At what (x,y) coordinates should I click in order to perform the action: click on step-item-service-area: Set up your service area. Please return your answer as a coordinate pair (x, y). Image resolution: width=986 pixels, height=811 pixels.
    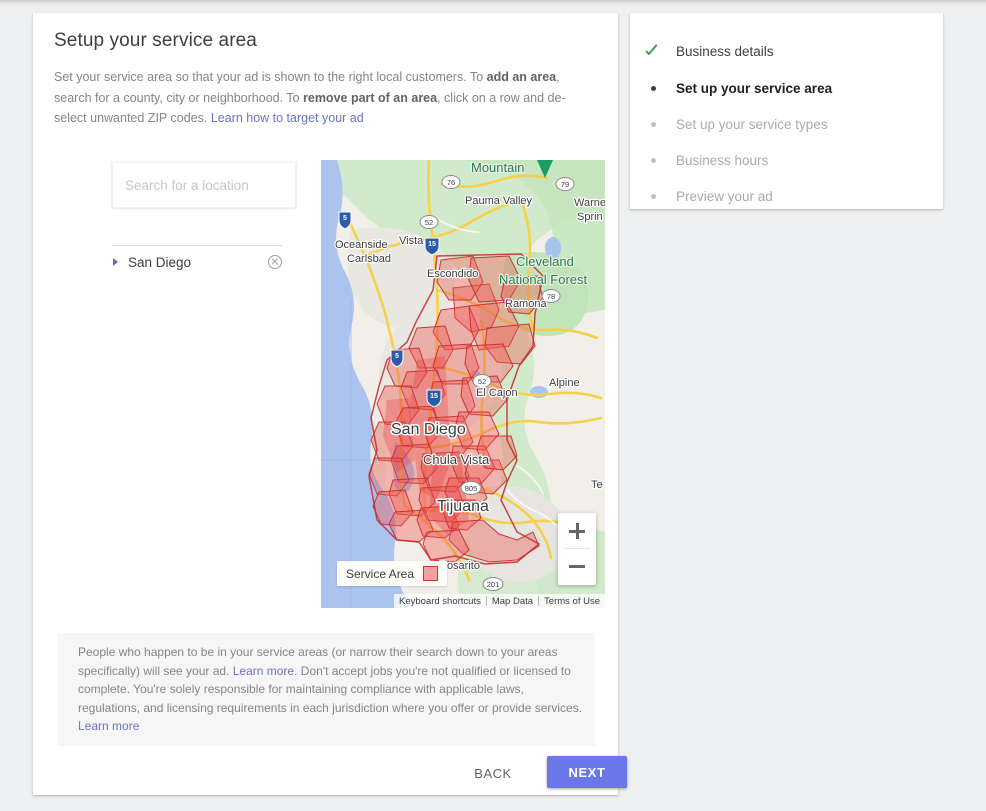
    Looking at the image, I should click on (786, 88).